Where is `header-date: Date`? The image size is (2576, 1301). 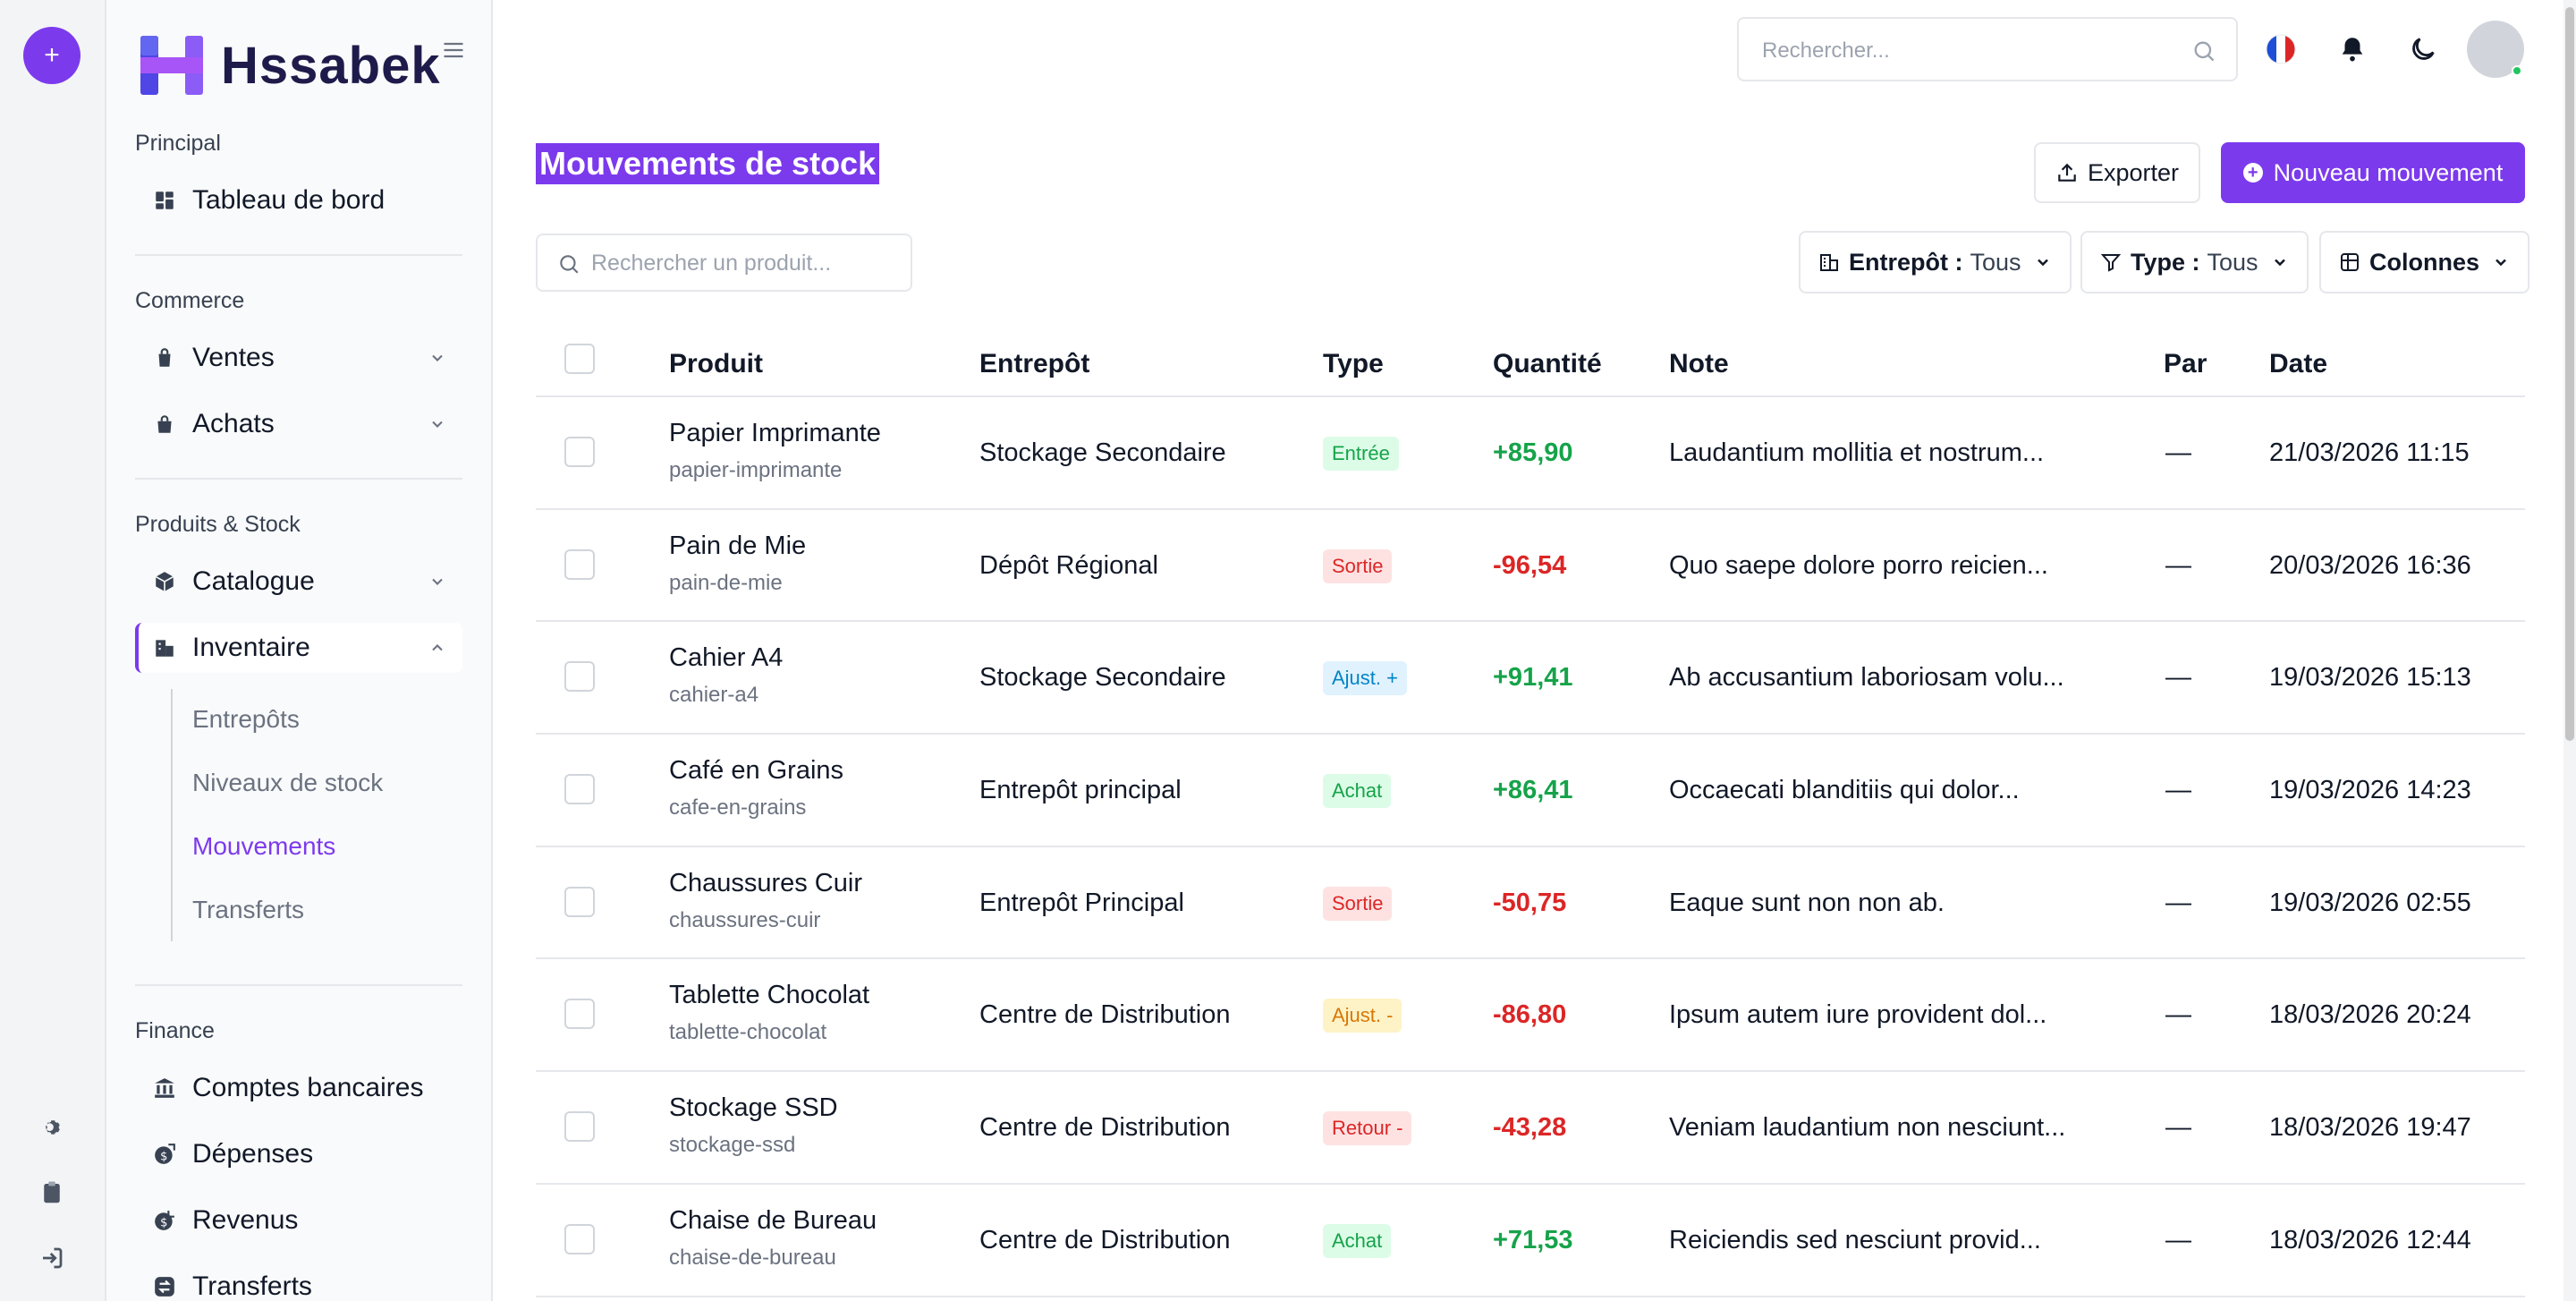
header-date: Date is located at coordinates (2298, 364).